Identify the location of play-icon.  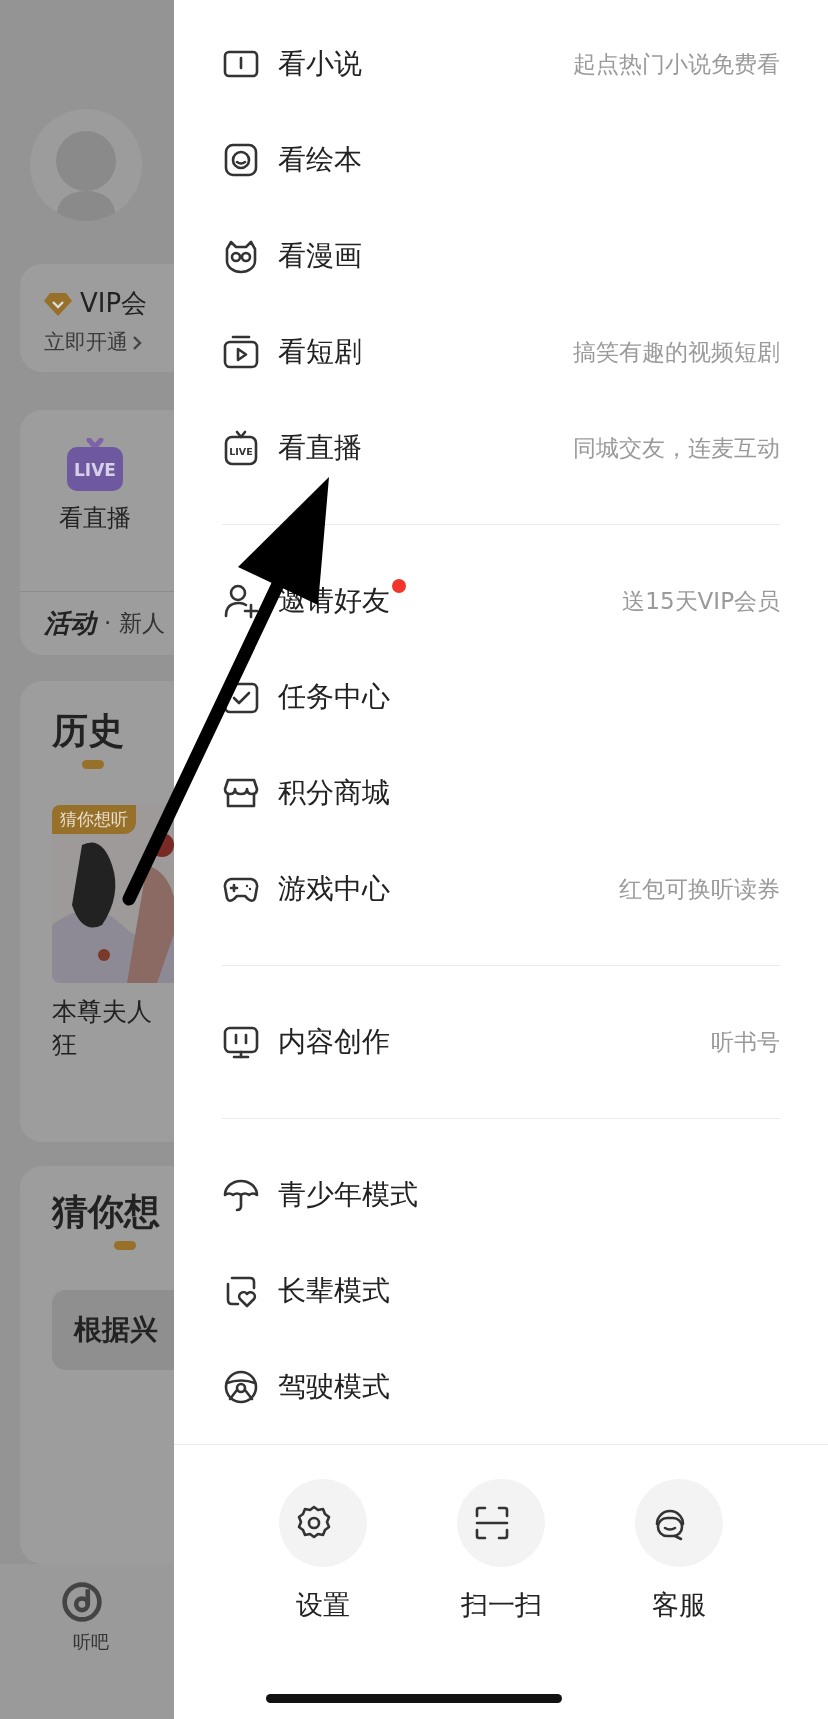
(241, 352).